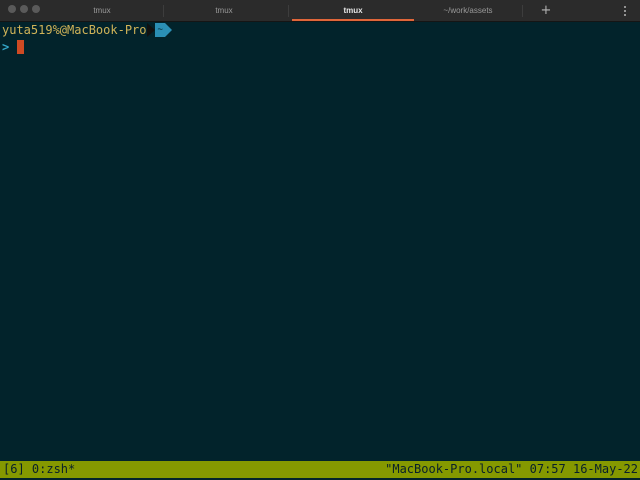  Describe the element at coordinates (39, 469) in the screenshot. I see `tmux-session-window-list: [6] 0:zsh*` at that location.